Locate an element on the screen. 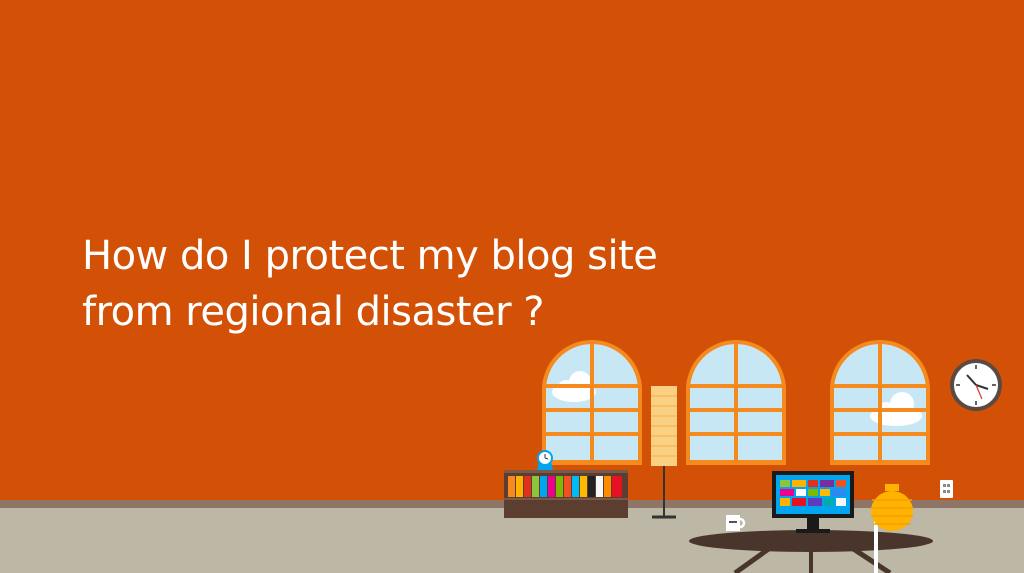 The image size is (1024, 573). power-outlet-icon is located at coordinates (946, 489).